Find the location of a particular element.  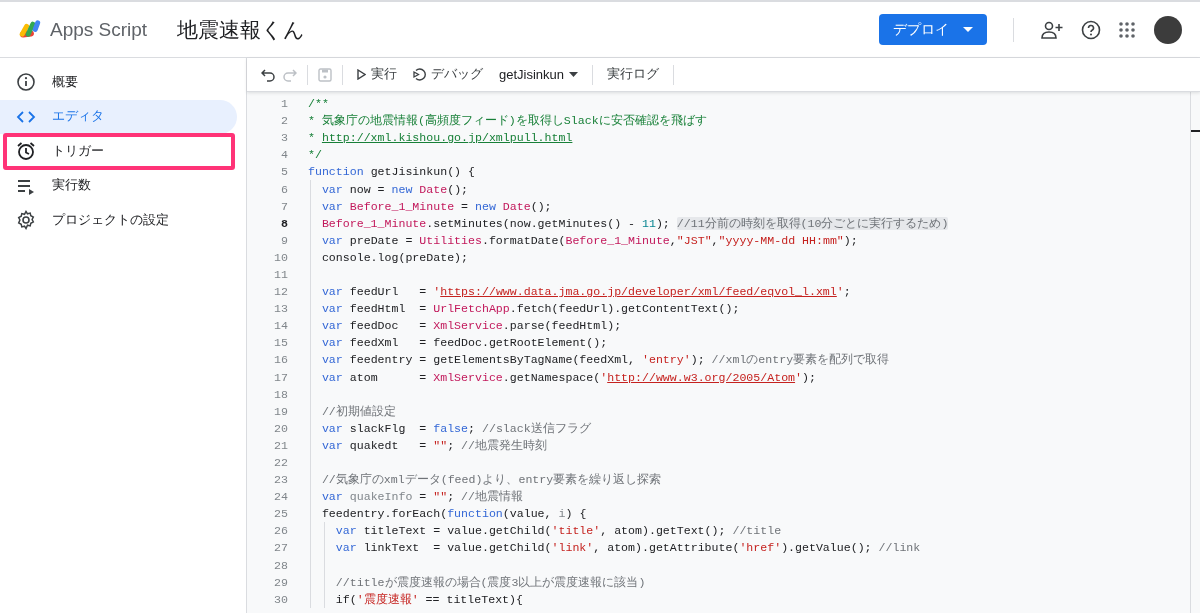

line-number: 10 is located at coordinates (280, 257).